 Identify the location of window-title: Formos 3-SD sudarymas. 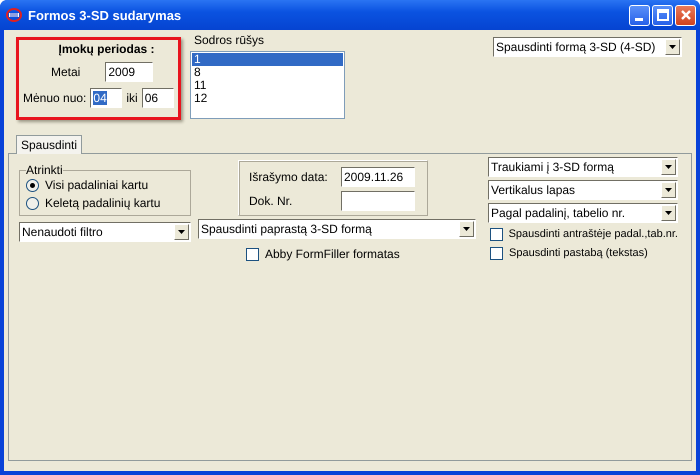
(105, 15).